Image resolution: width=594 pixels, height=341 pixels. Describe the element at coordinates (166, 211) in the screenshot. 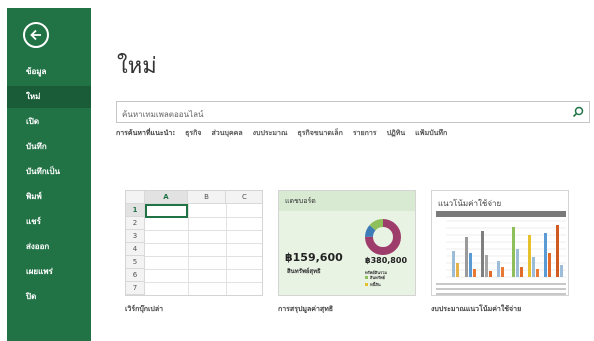

I see `selected-cell` at that location.